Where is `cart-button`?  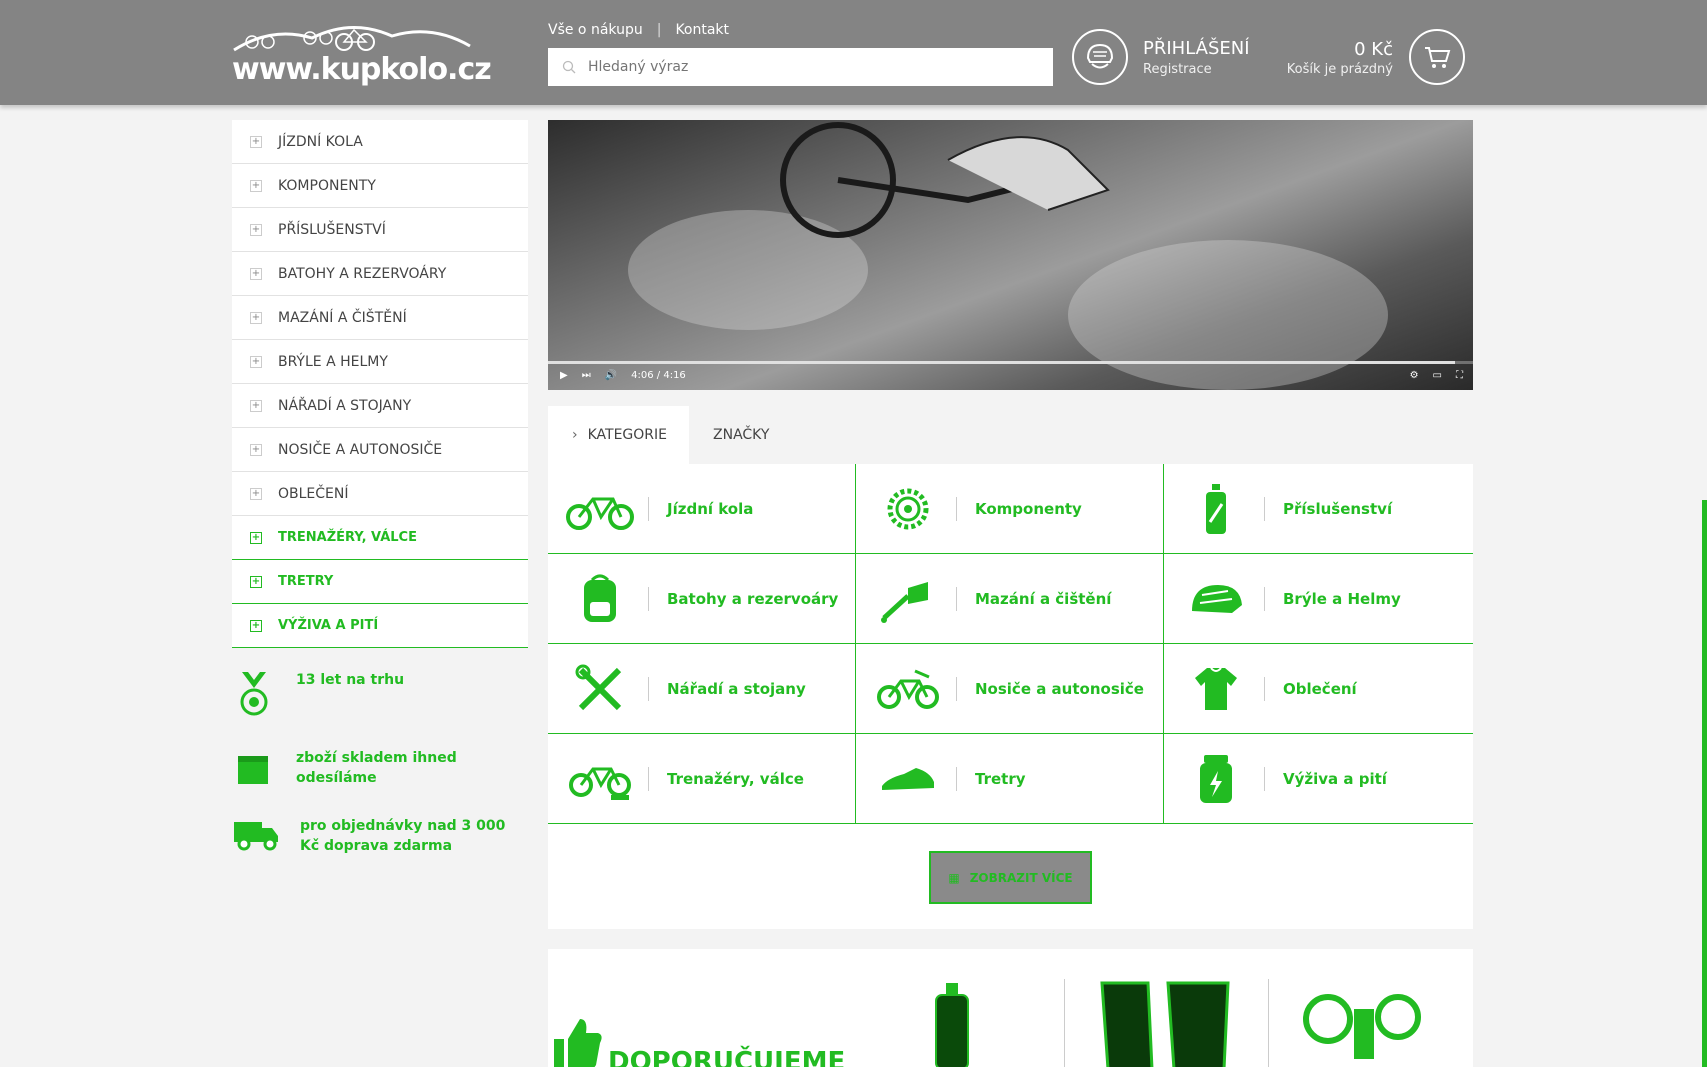
cart-button is located at coordinates (1437, 57).